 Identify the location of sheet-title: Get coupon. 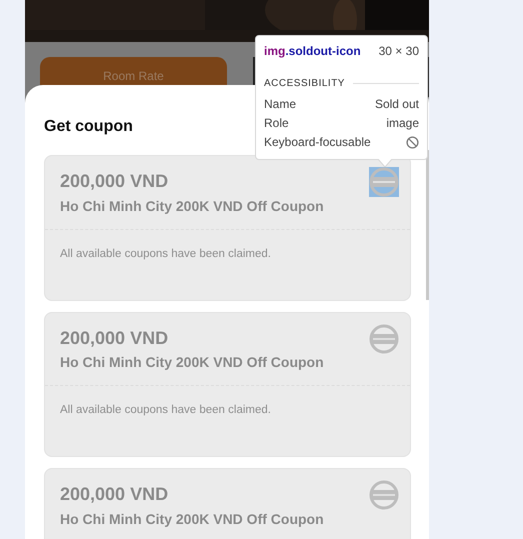
(88, 127).